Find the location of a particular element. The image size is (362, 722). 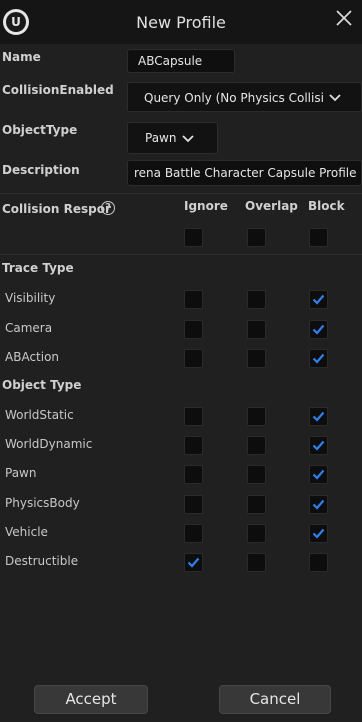

collision-enabled-dropdown: Query Only (No Physics Collisic is located at coordinates (244, 97).